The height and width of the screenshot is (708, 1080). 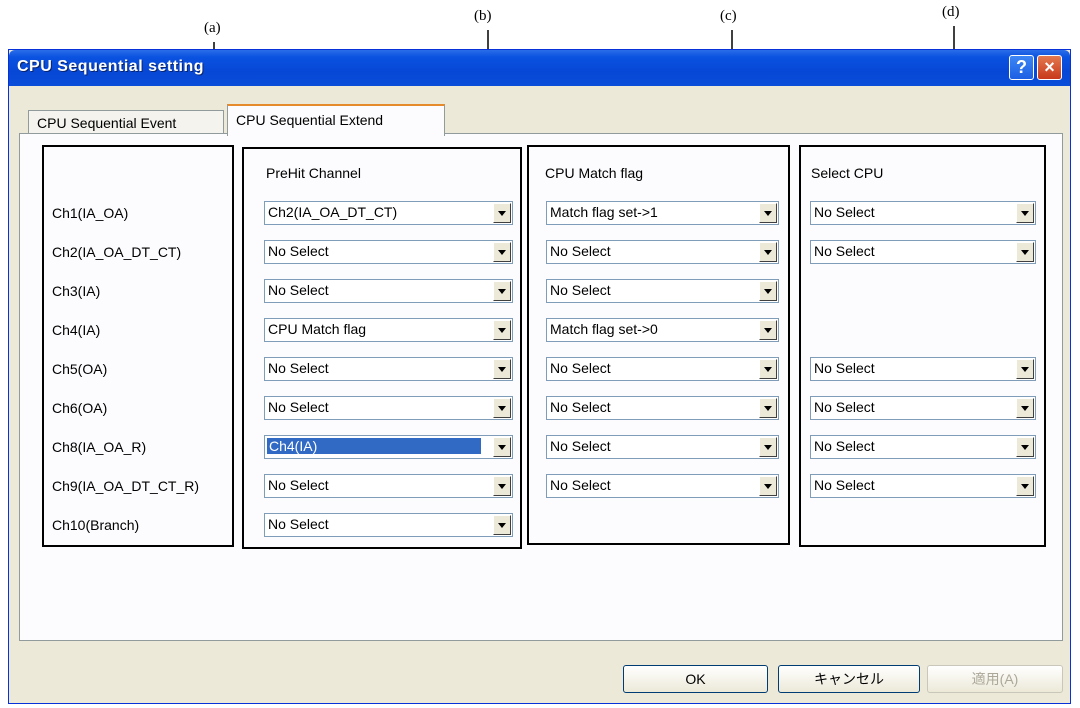 I want to click on channel-label: Ch10(Branch), so click(x=96, y=525).